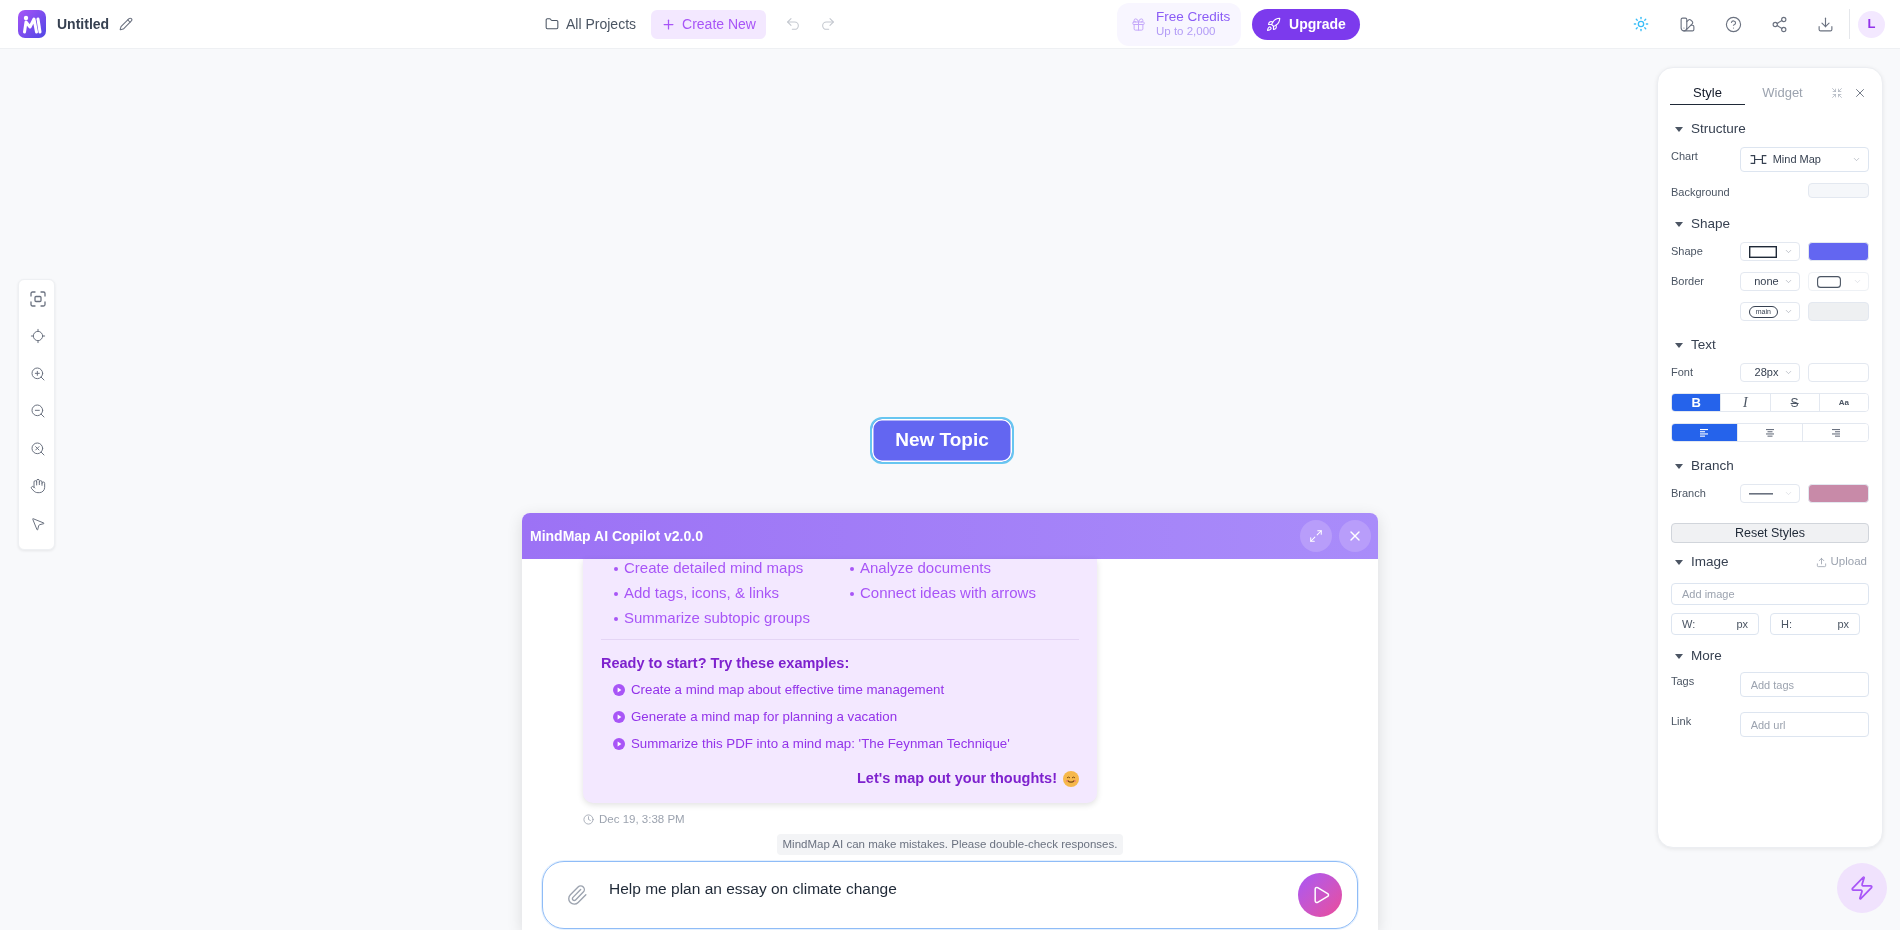 This screenshot has width=1900, height=930. I want to click on example-prompt: Summarize this PDF into a mind map: 'The Feynman Technique', so click(840, 744).